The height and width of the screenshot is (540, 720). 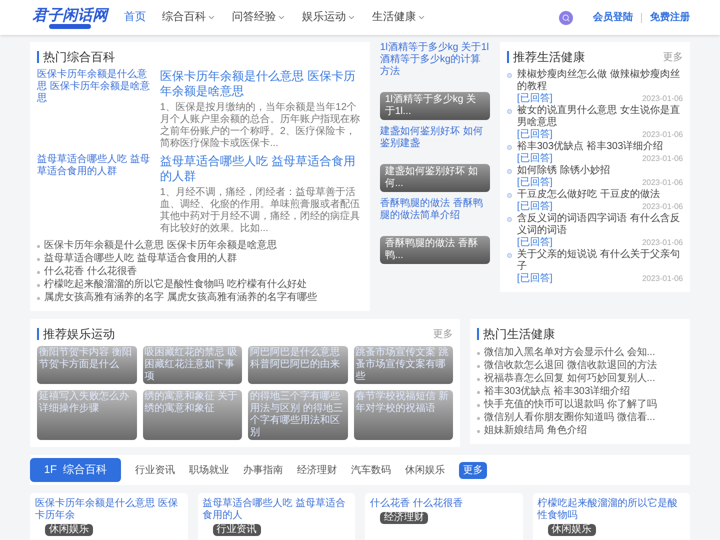 I want to click on nav-link: 生活健康, so click(x=399, y=17).